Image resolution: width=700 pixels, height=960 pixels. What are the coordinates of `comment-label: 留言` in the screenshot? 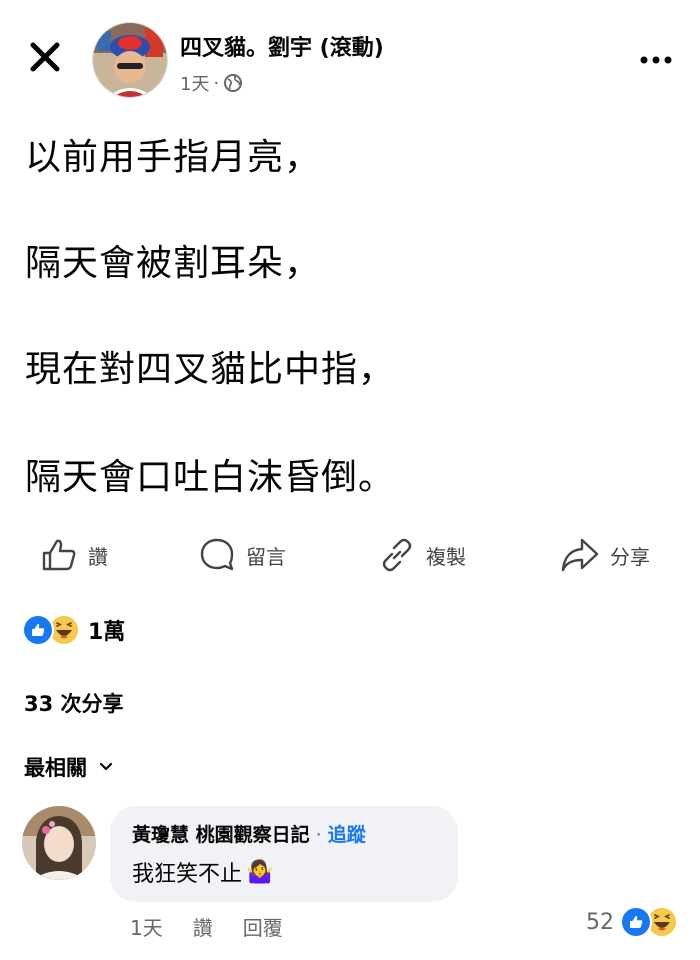 It's located at (266, 556).